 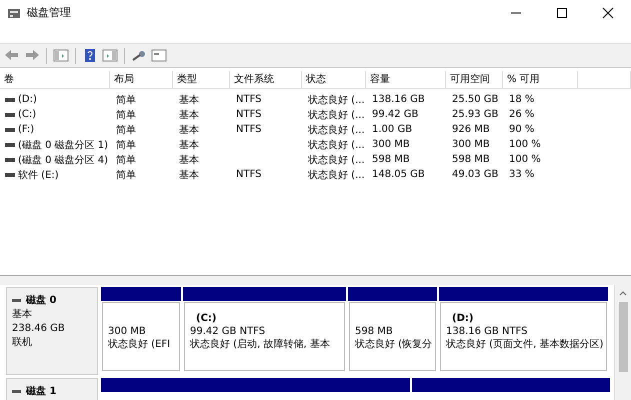 What do you see at coordinates (27, 114) in the screenshot?
I see `table-cell: (C:)` at bounding box center [27, 114].